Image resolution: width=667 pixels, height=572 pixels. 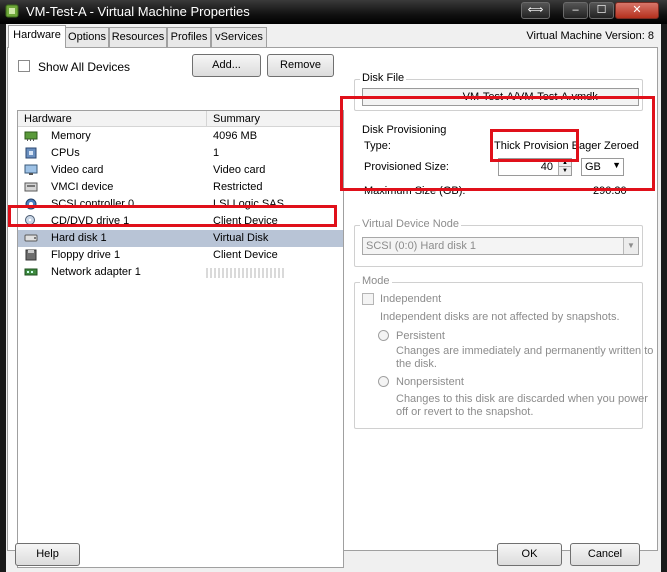 What do you see at coordinates (180, 255) in the screenshot?
I see `hardware-row-floppy-drive: Floppy drive 1 Client Device` at bounding box center [180, 255].